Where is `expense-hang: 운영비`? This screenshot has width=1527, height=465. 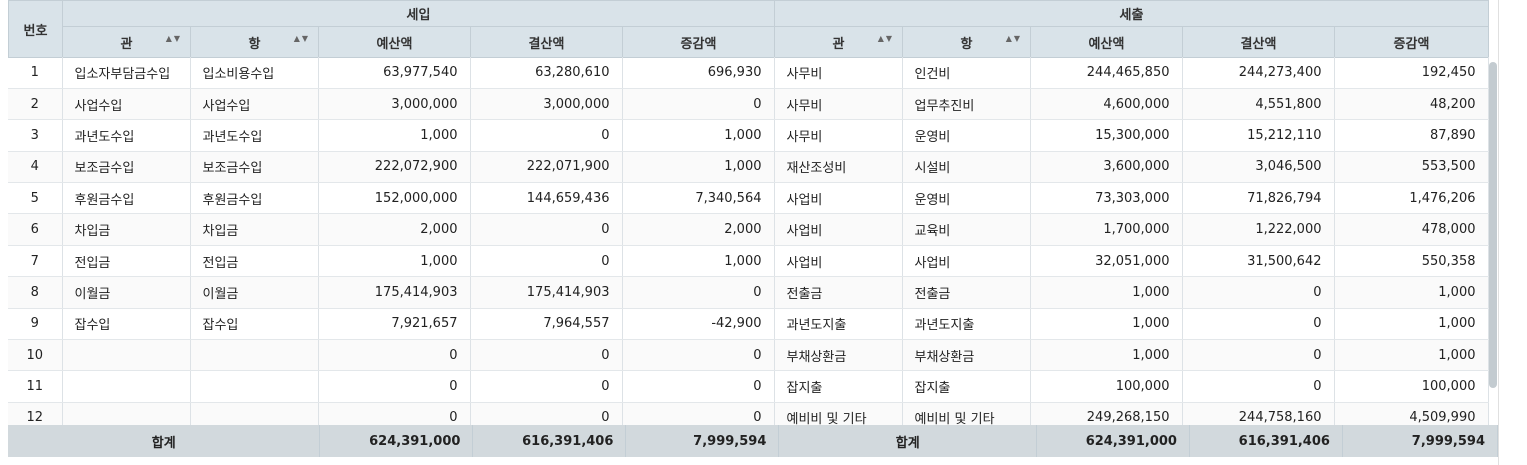
expense-hang: 운영비 is located at coordinates (966, 198).